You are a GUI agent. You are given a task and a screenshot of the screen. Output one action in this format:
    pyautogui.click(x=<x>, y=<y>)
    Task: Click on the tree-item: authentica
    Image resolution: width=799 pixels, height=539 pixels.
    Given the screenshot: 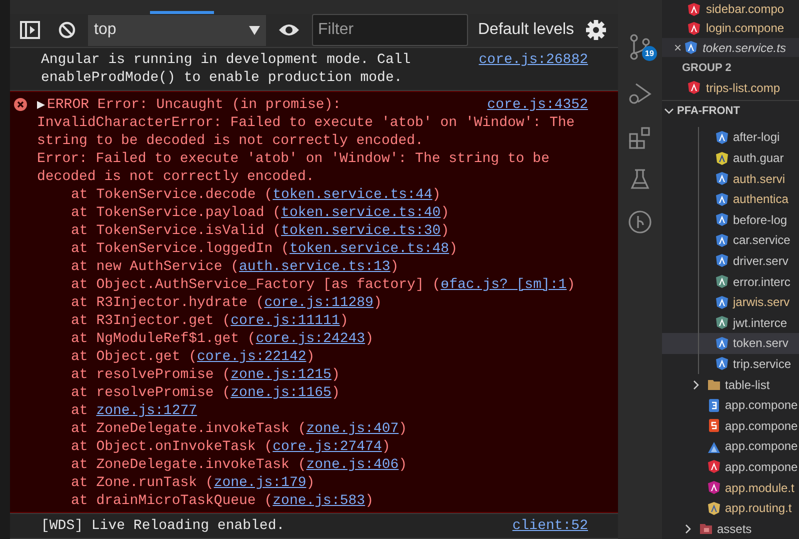 What is the action you would take?
    pyautogui.click(x=730, y=199)
    